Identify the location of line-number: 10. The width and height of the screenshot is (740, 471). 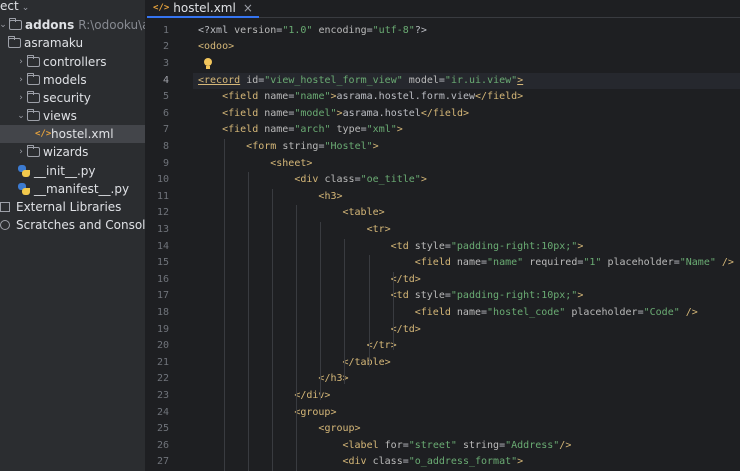
(163, 180).